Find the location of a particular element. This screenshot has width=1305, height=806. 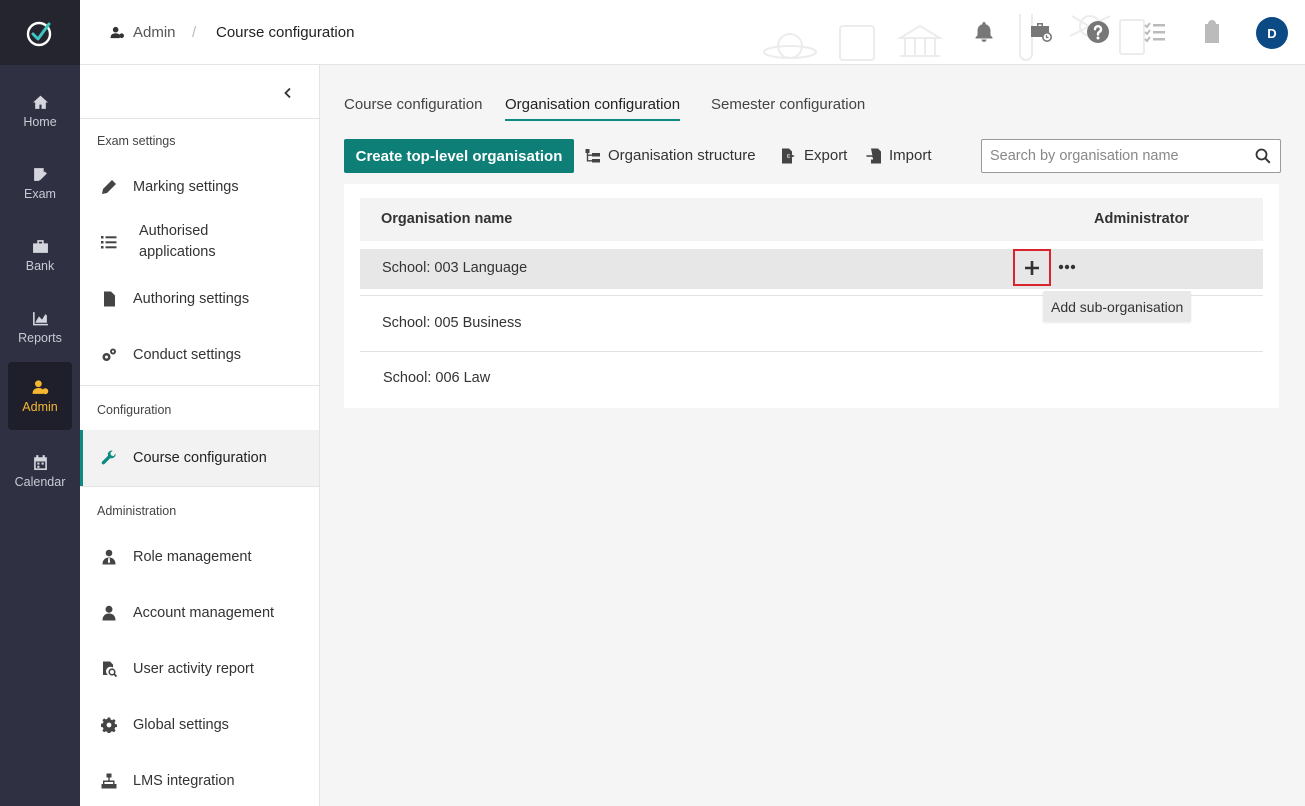

sidebar-item-label: Authoring settings is located at coordinates (191, 299).